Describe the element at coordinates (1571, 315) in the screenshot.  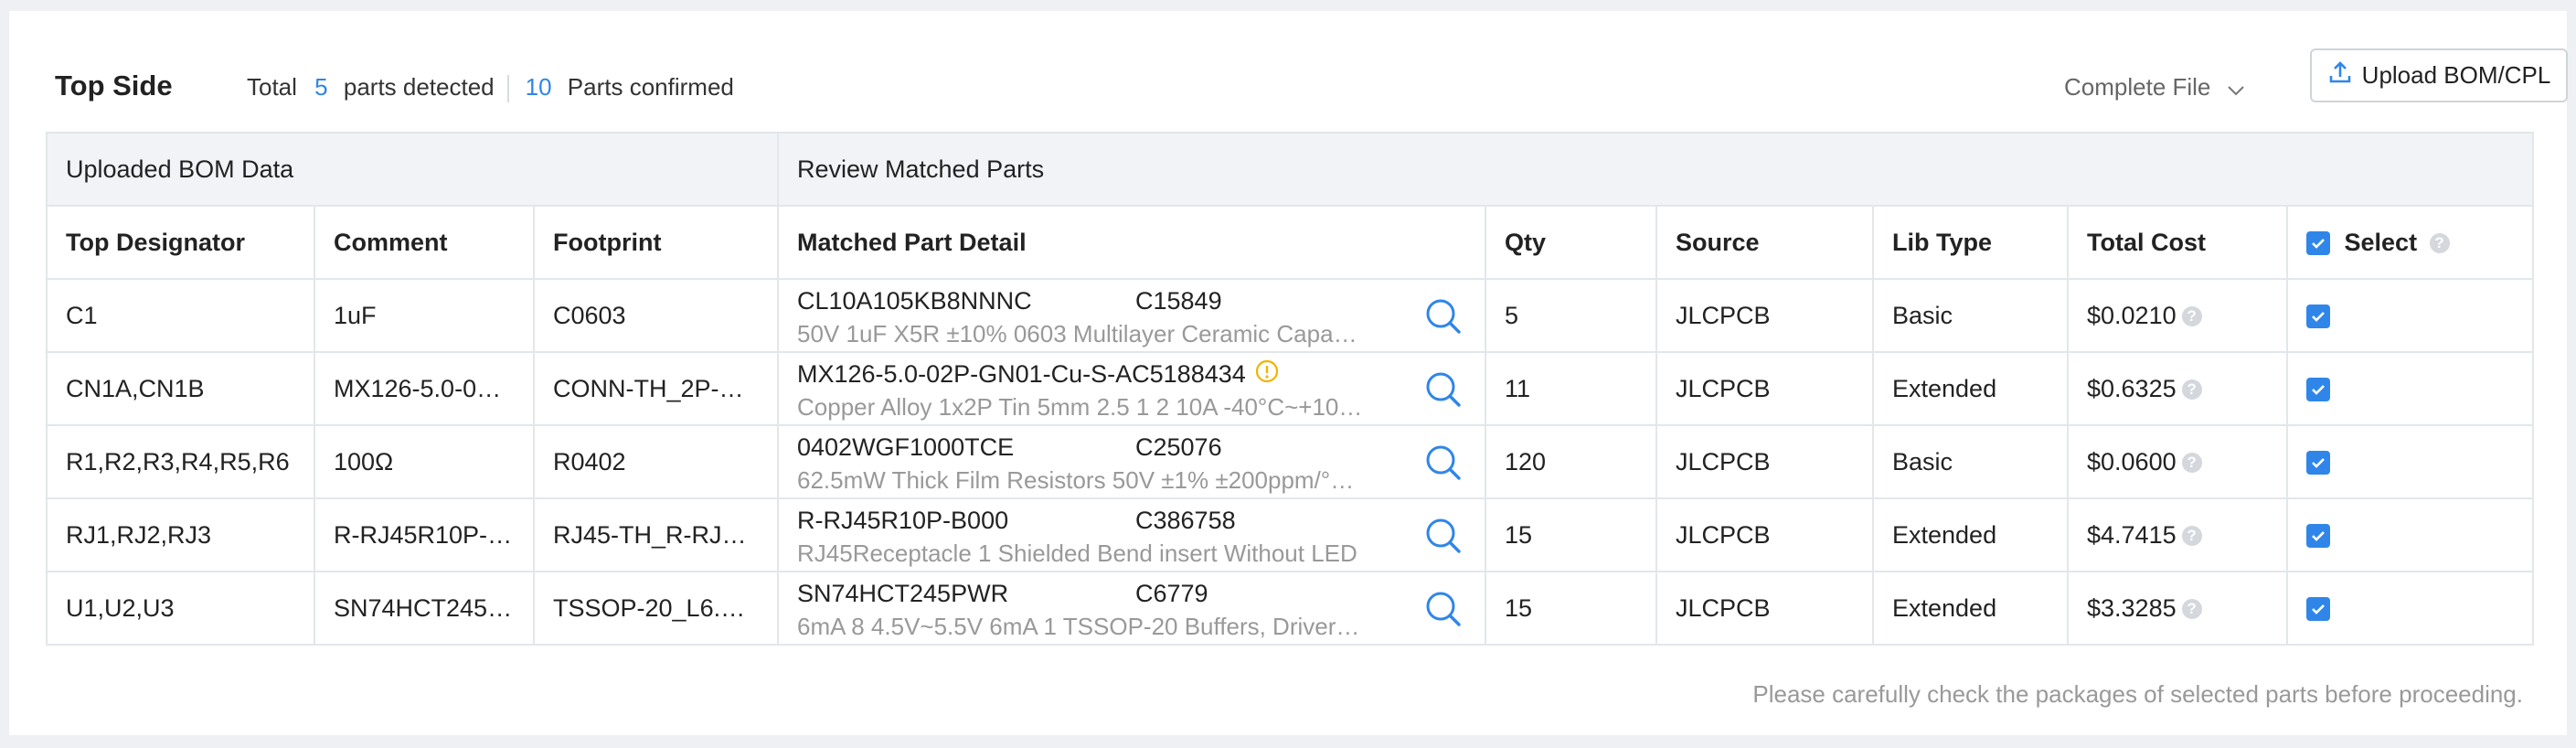
I see `qty-cell: 5` at that location.